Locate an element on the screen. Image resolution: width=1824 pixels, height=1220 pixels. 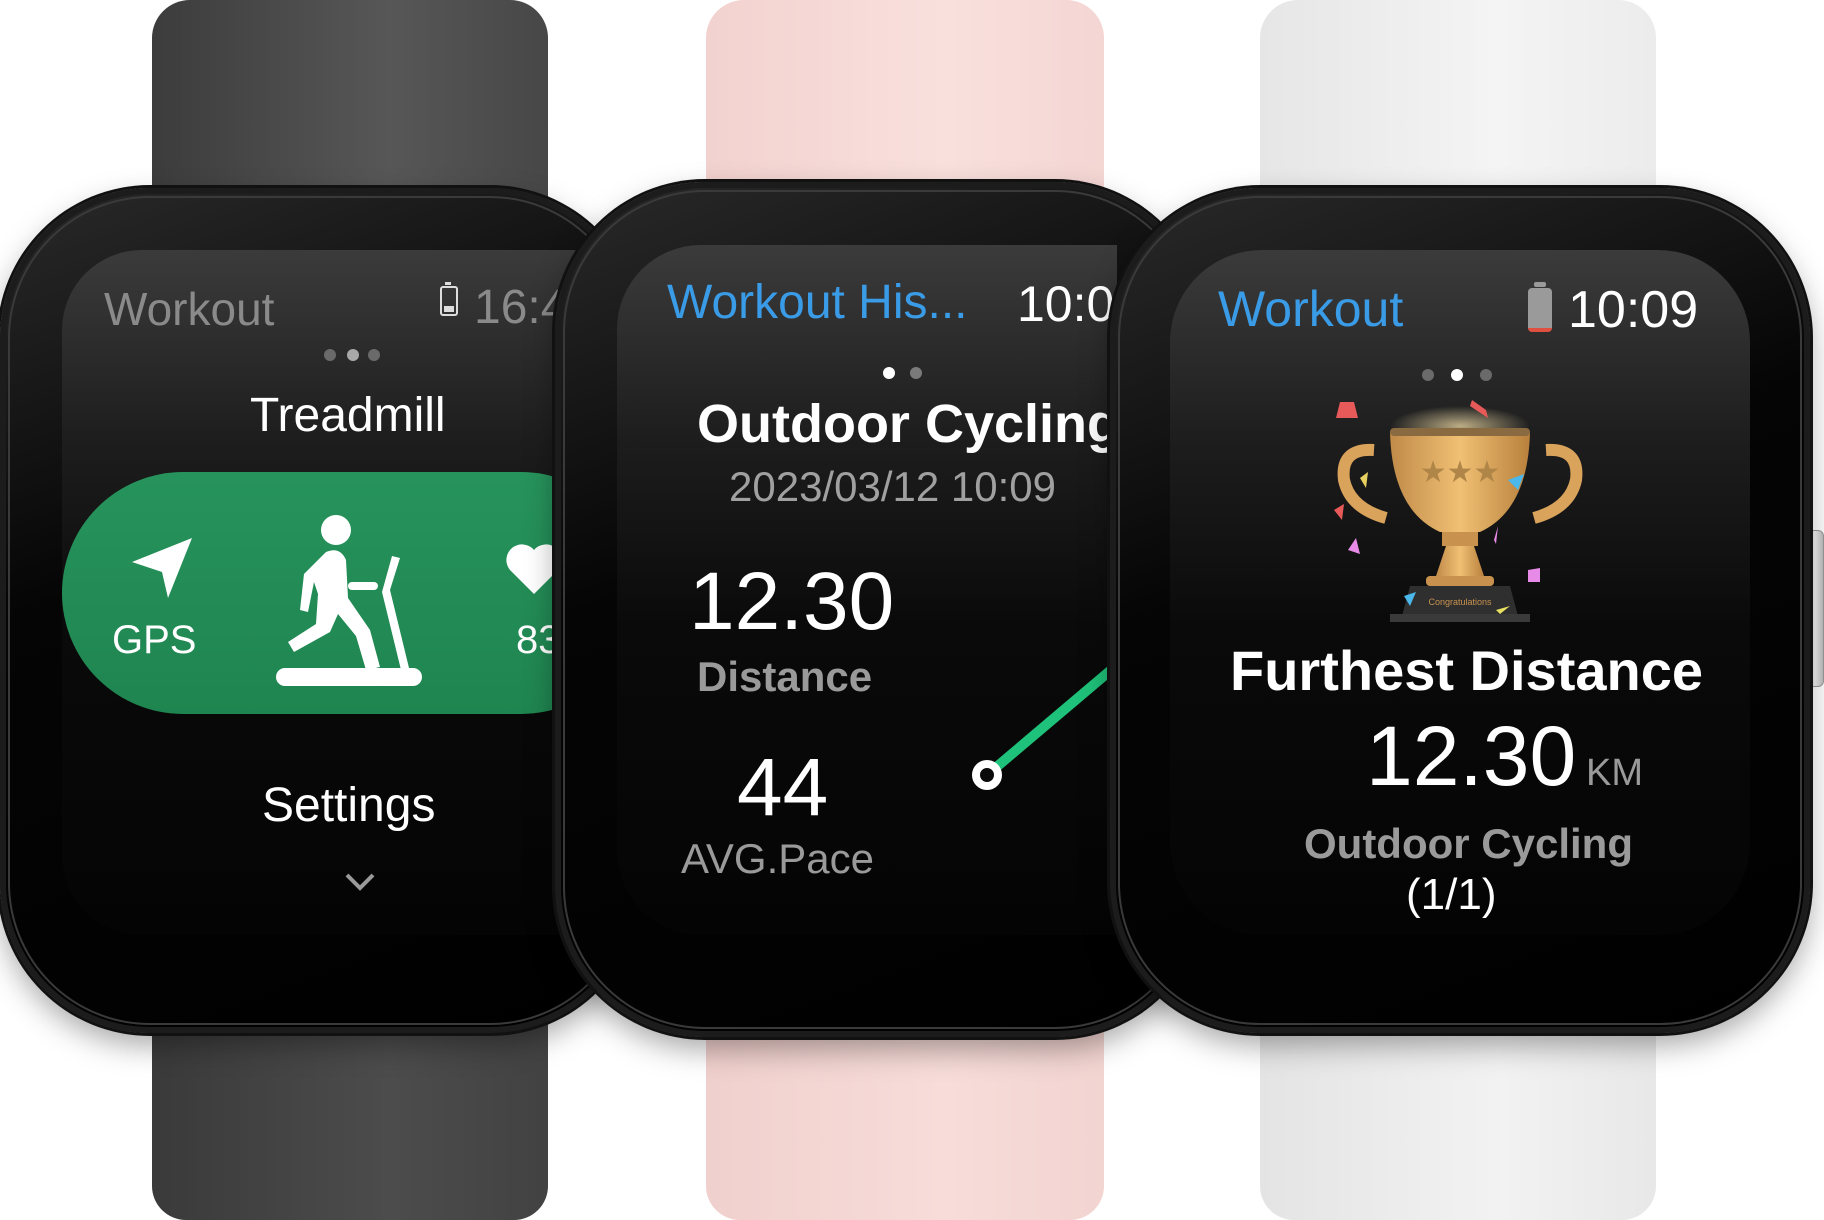
band-bottom-pink is located at coordinates (905, 1115).